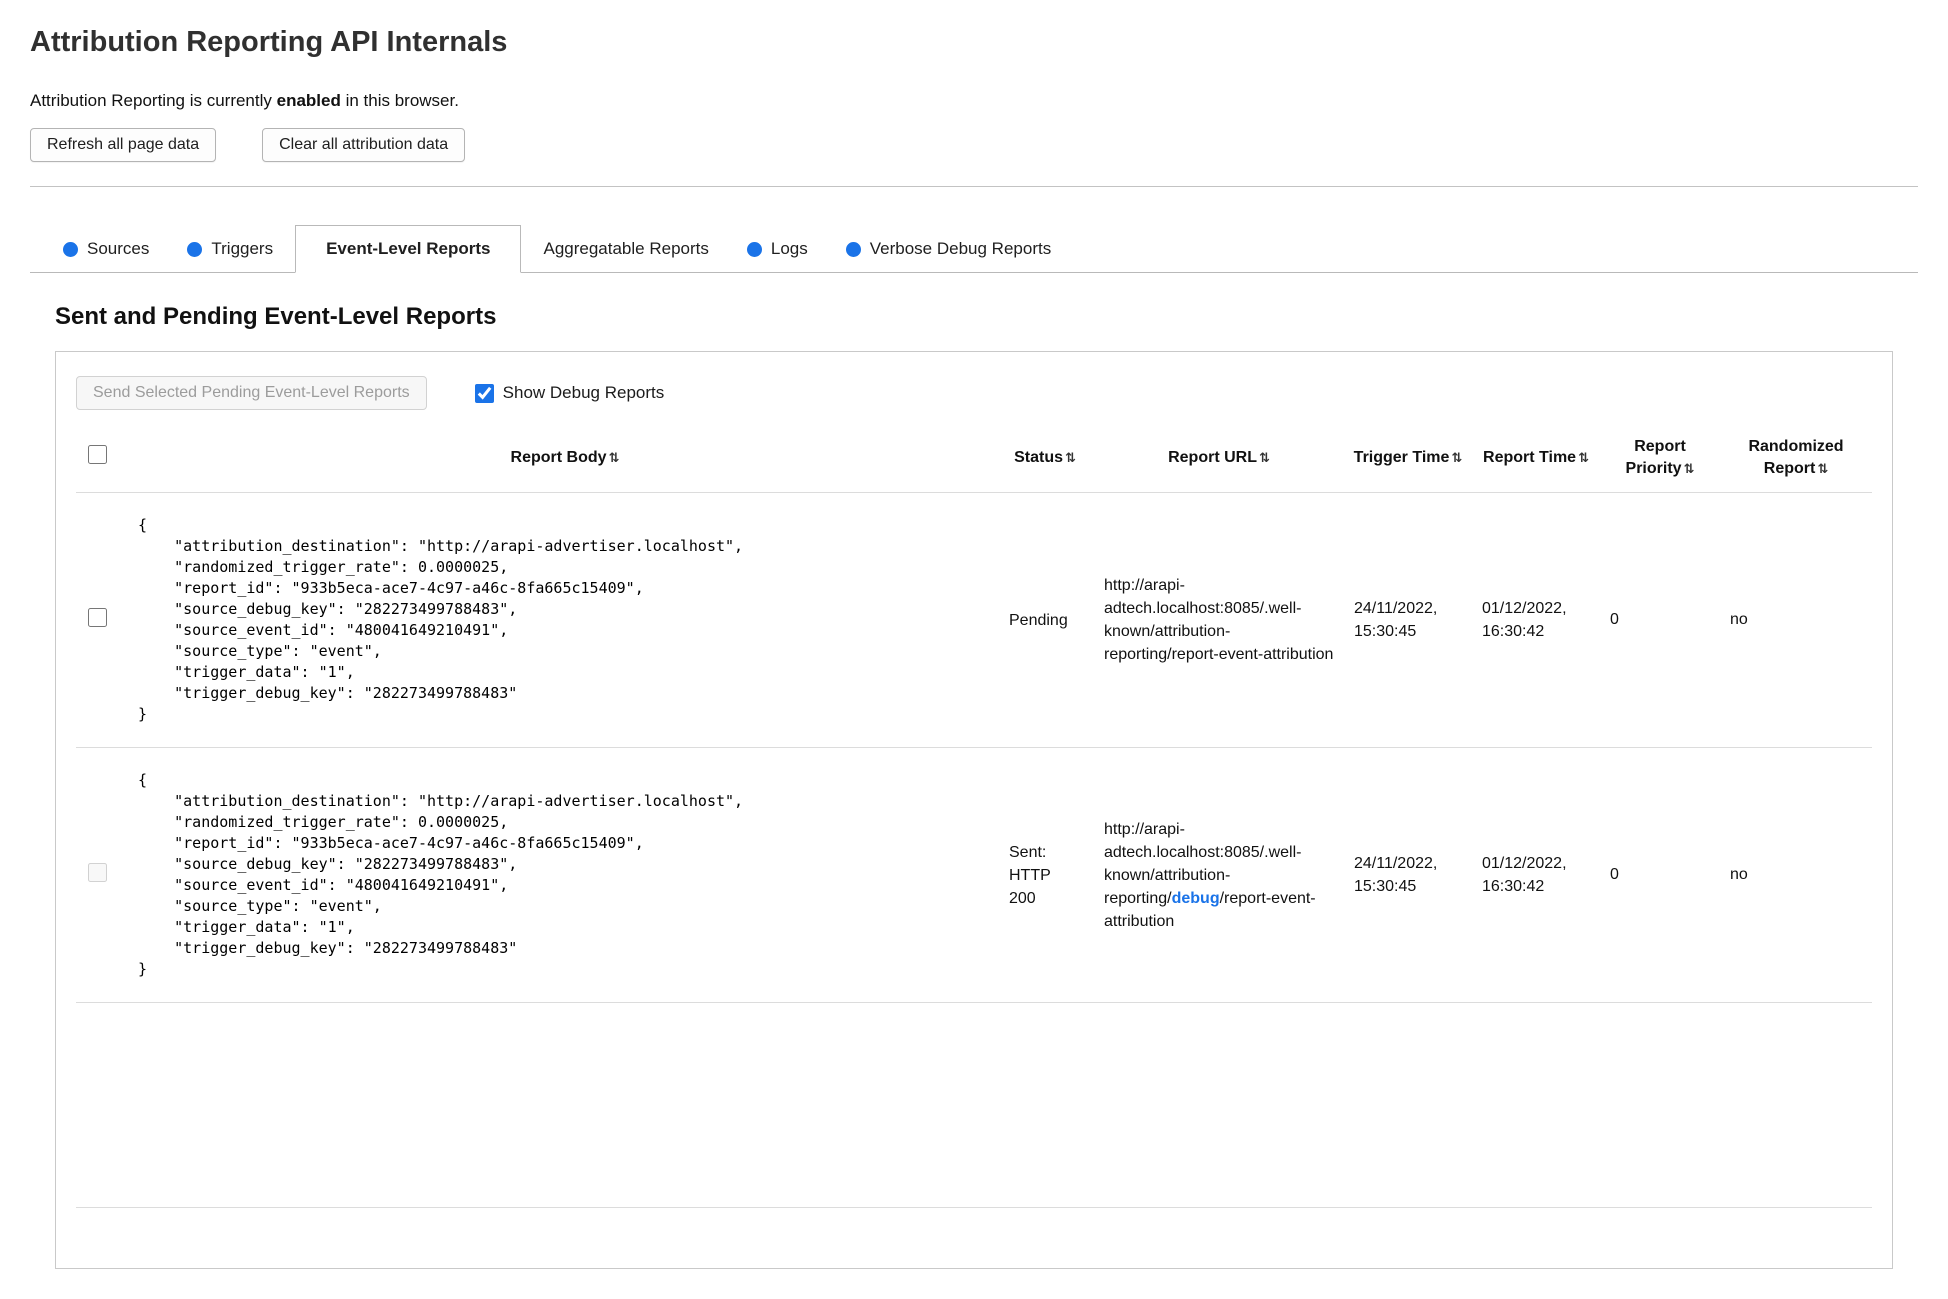  I want to click on status-enabled-text: enabled, so click(308, 100).